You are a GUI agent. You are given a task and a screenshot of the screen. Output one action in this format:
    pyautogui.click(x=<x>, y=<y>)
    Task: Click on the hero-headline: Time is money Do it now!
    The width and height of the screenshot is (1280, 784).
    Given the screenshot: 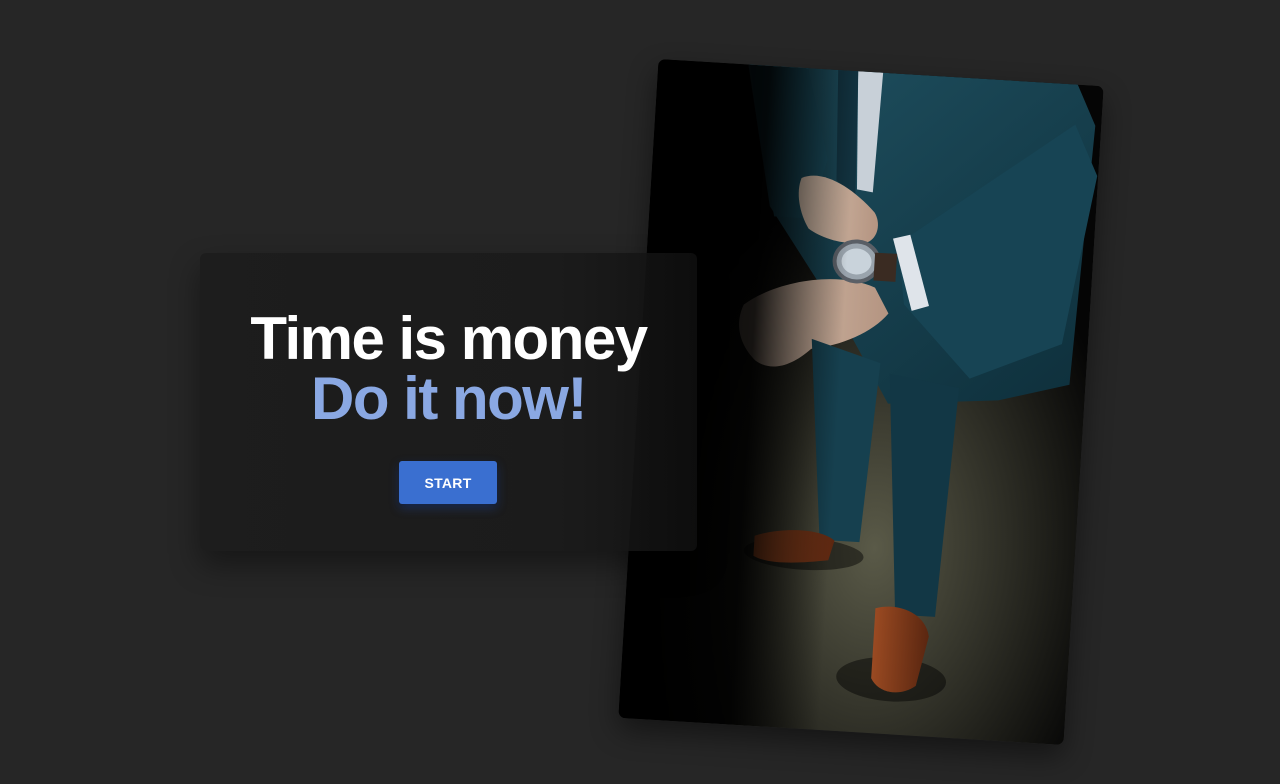 What is the action you would take?
    pyautogui.click(x=448, y=369)
    